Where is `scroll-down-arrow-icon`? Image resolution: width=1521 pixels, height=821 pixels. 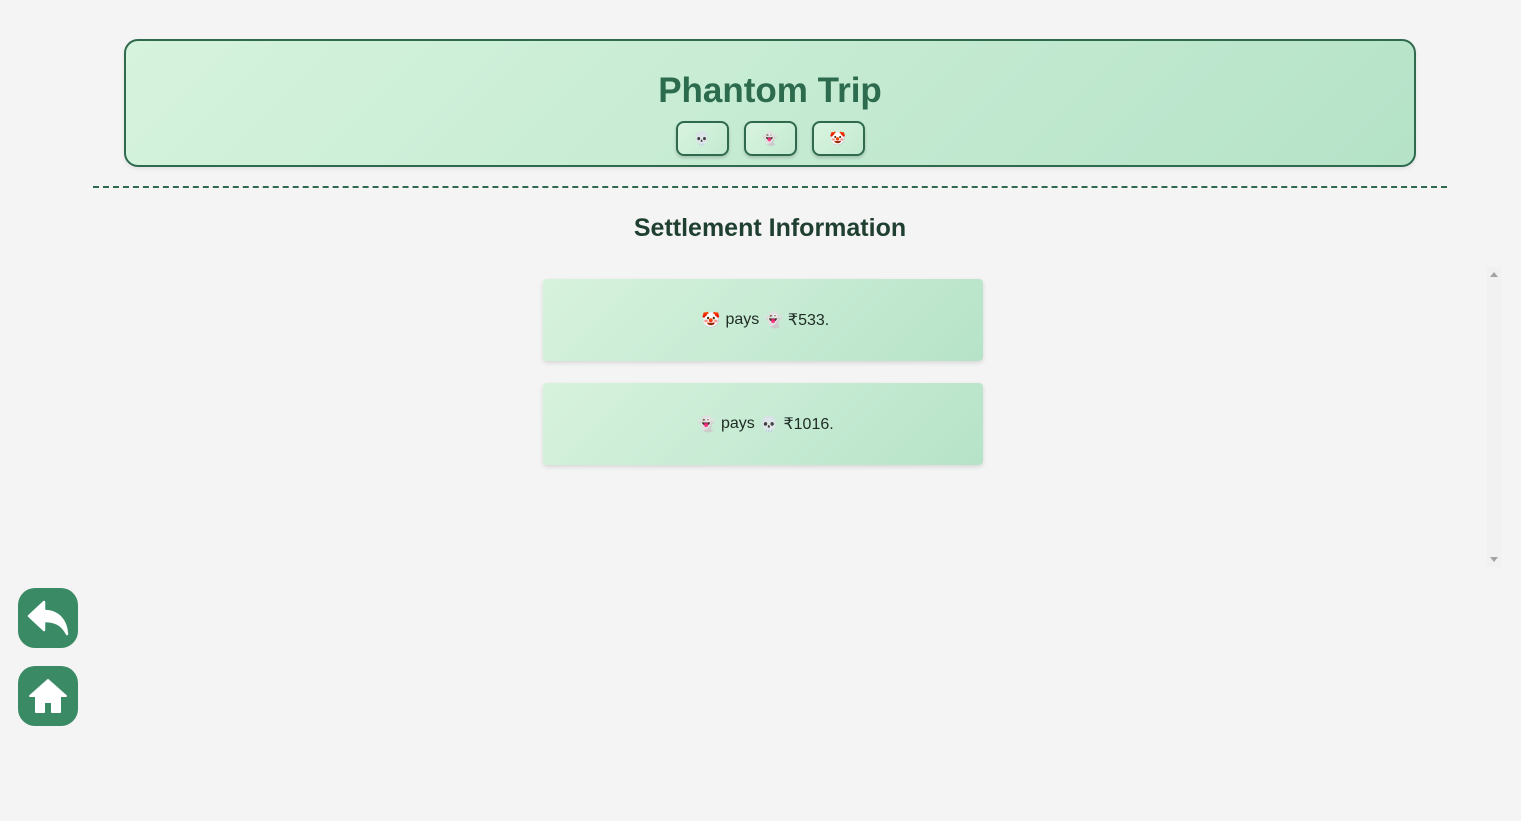 scroll-down-arrow-icon is located at coordinates (1494, 559).